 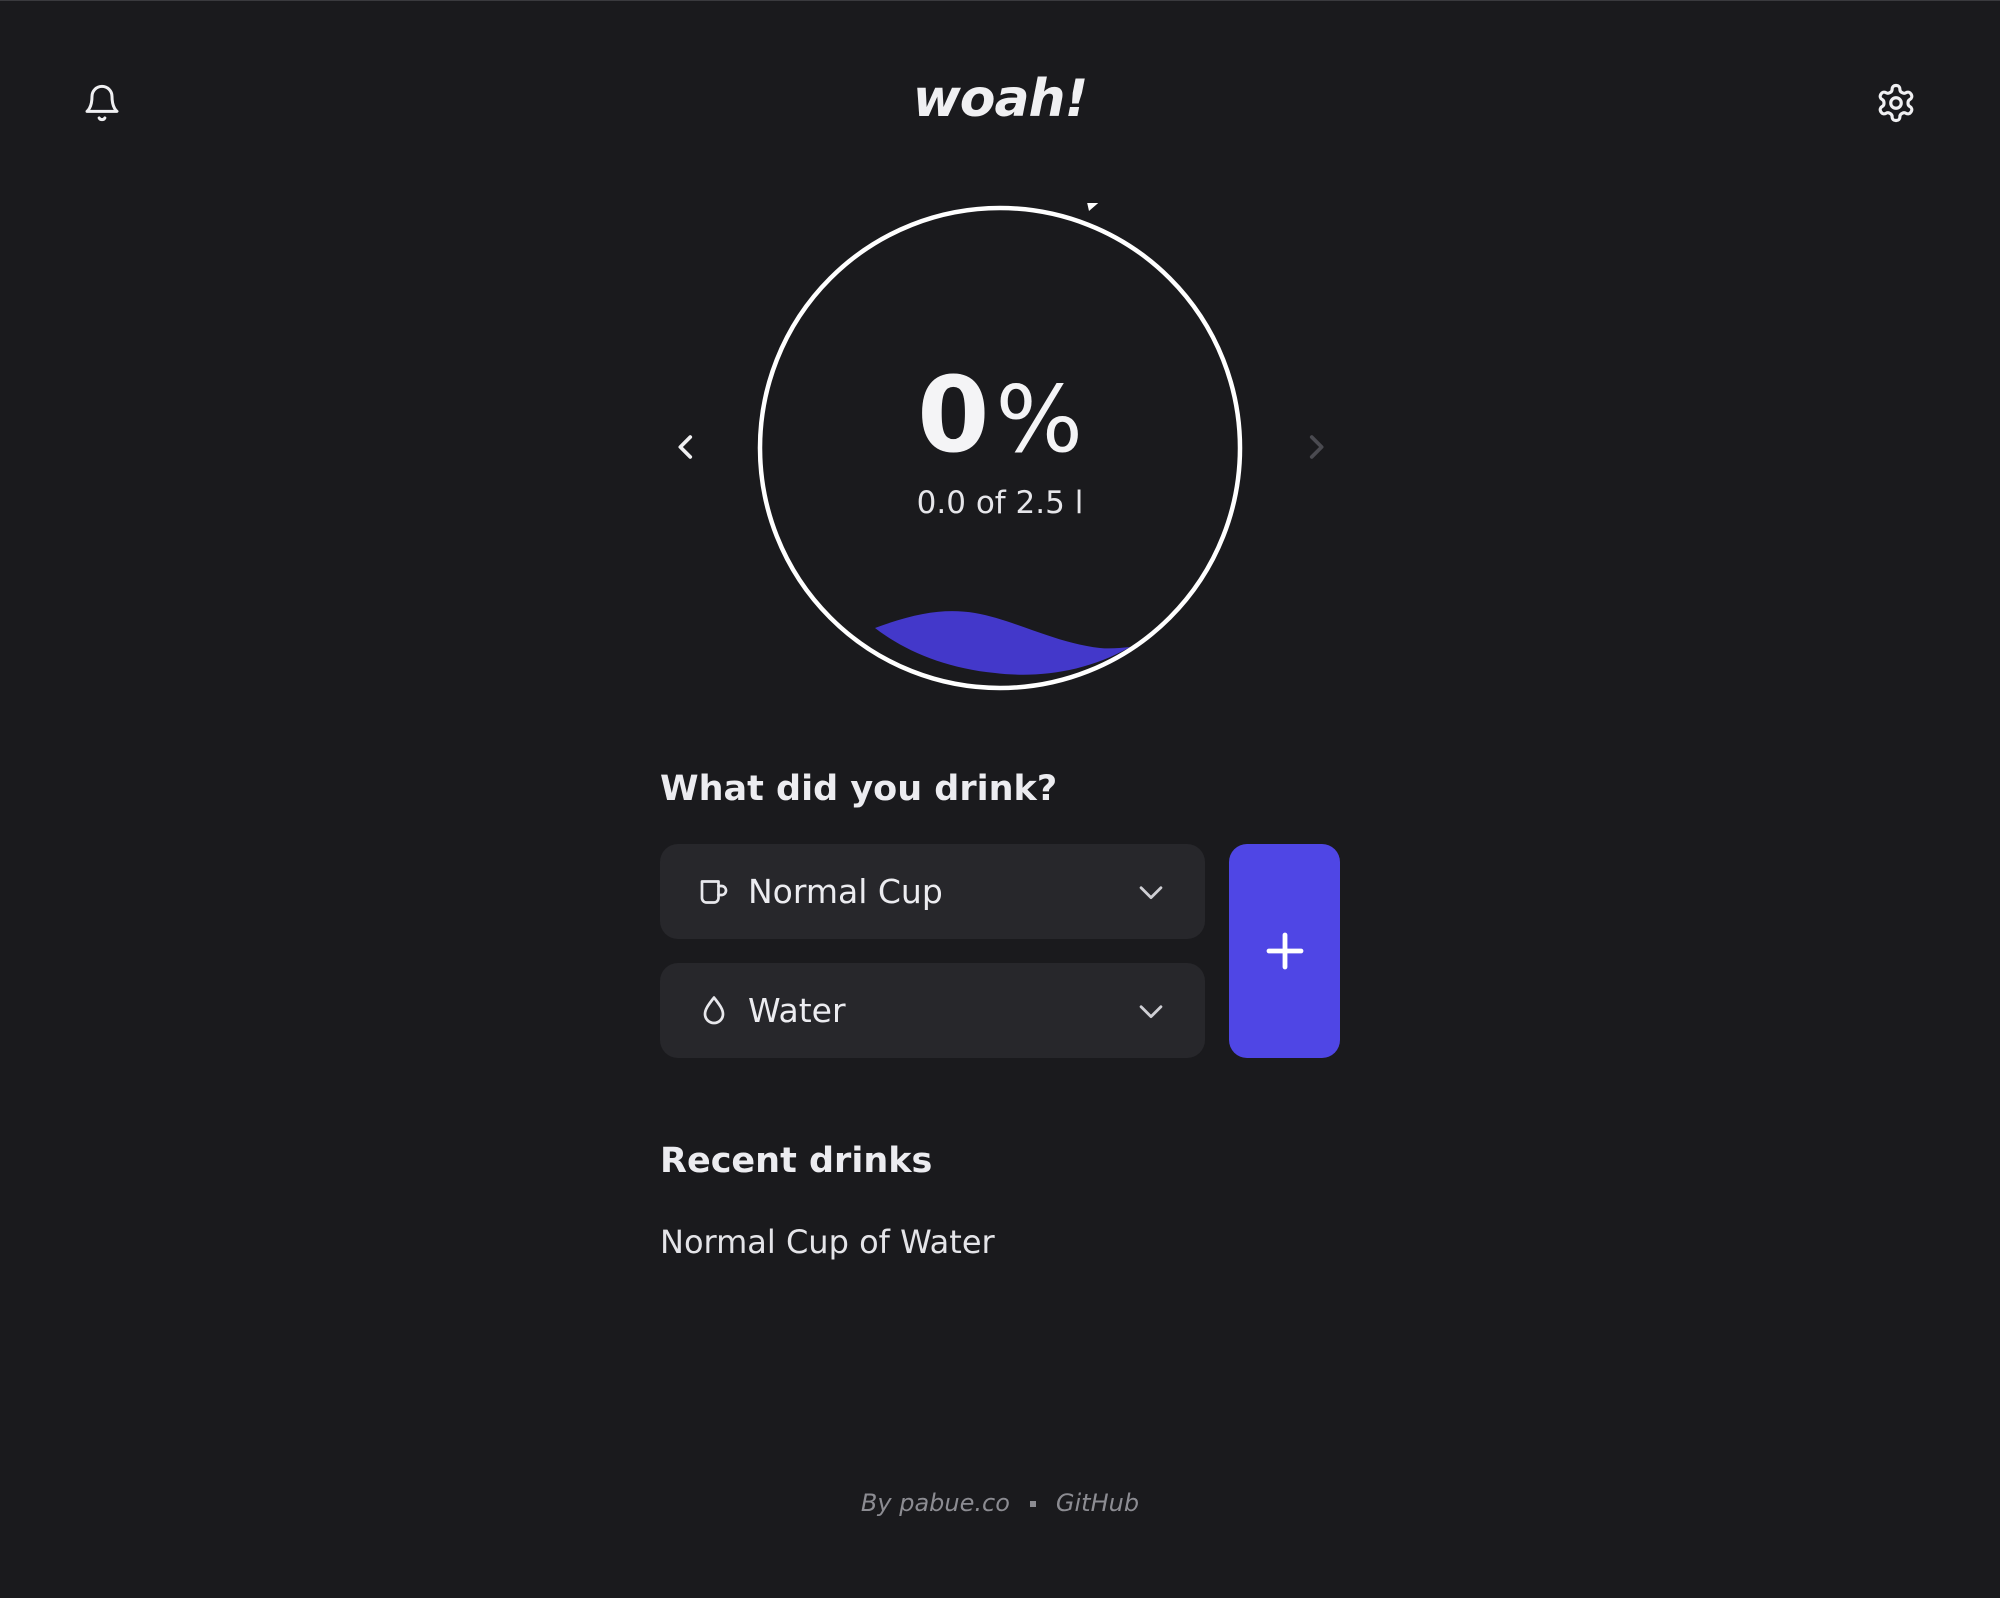 I want to click on drink-type-select: Water, so click(x=932, y=1010).